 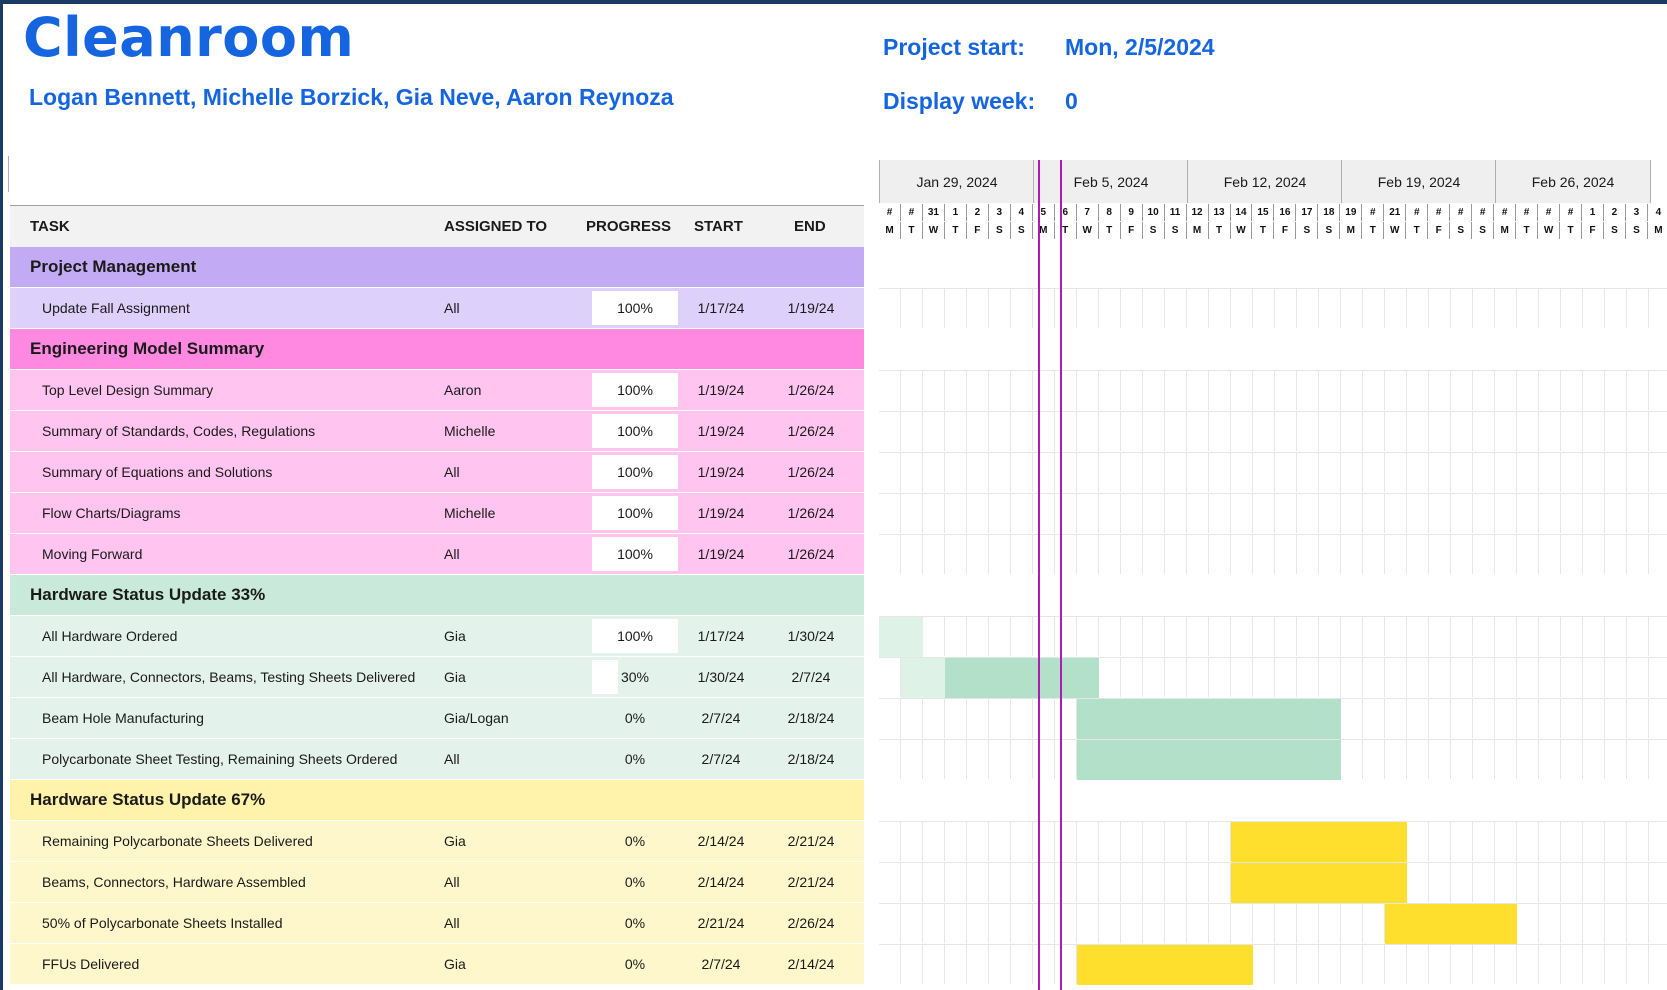 I want to click on task-end: 1/19/24, so click(x=811, y=308).